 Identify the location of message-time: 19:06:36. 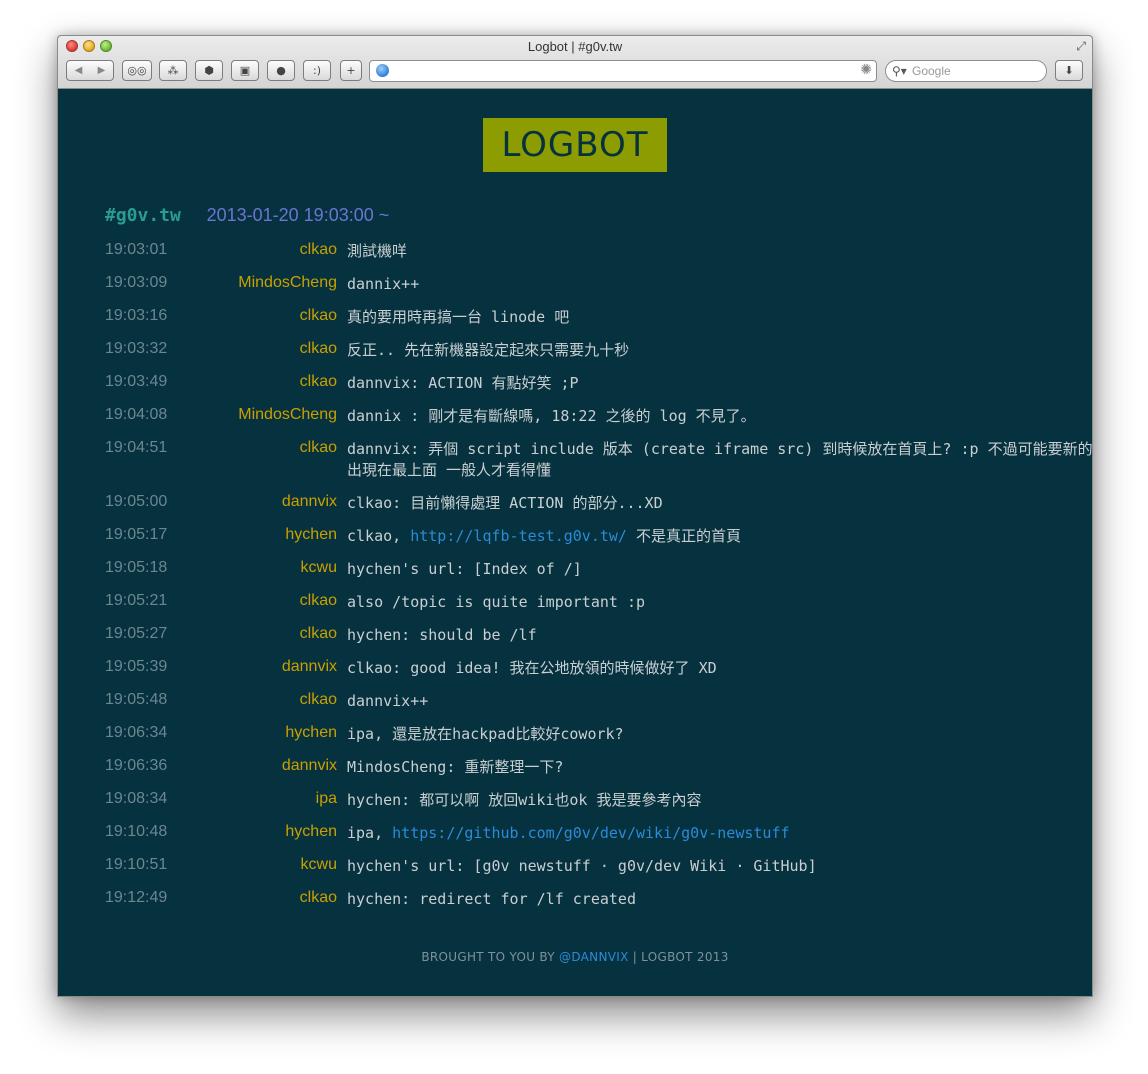
(145, 766).